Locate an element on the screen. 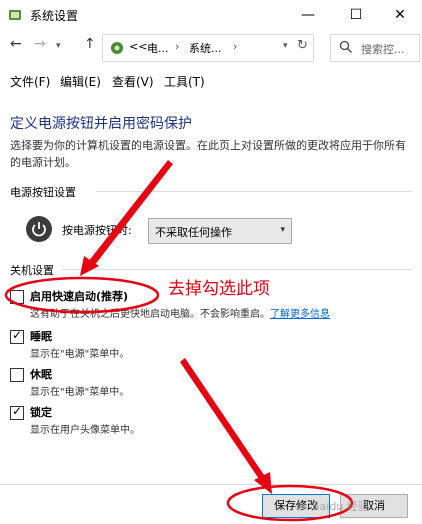  back-arrow-icon: ← is located at coordinates (16, 44).